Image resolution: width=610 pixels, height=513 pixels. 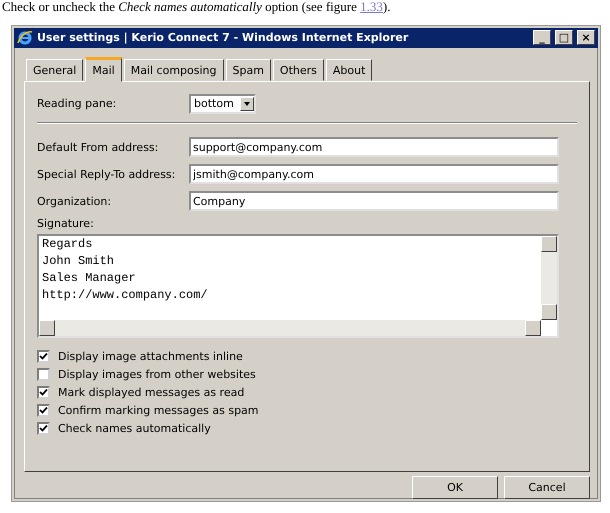 I want to click on tab: General, so click(x=55, y=69).